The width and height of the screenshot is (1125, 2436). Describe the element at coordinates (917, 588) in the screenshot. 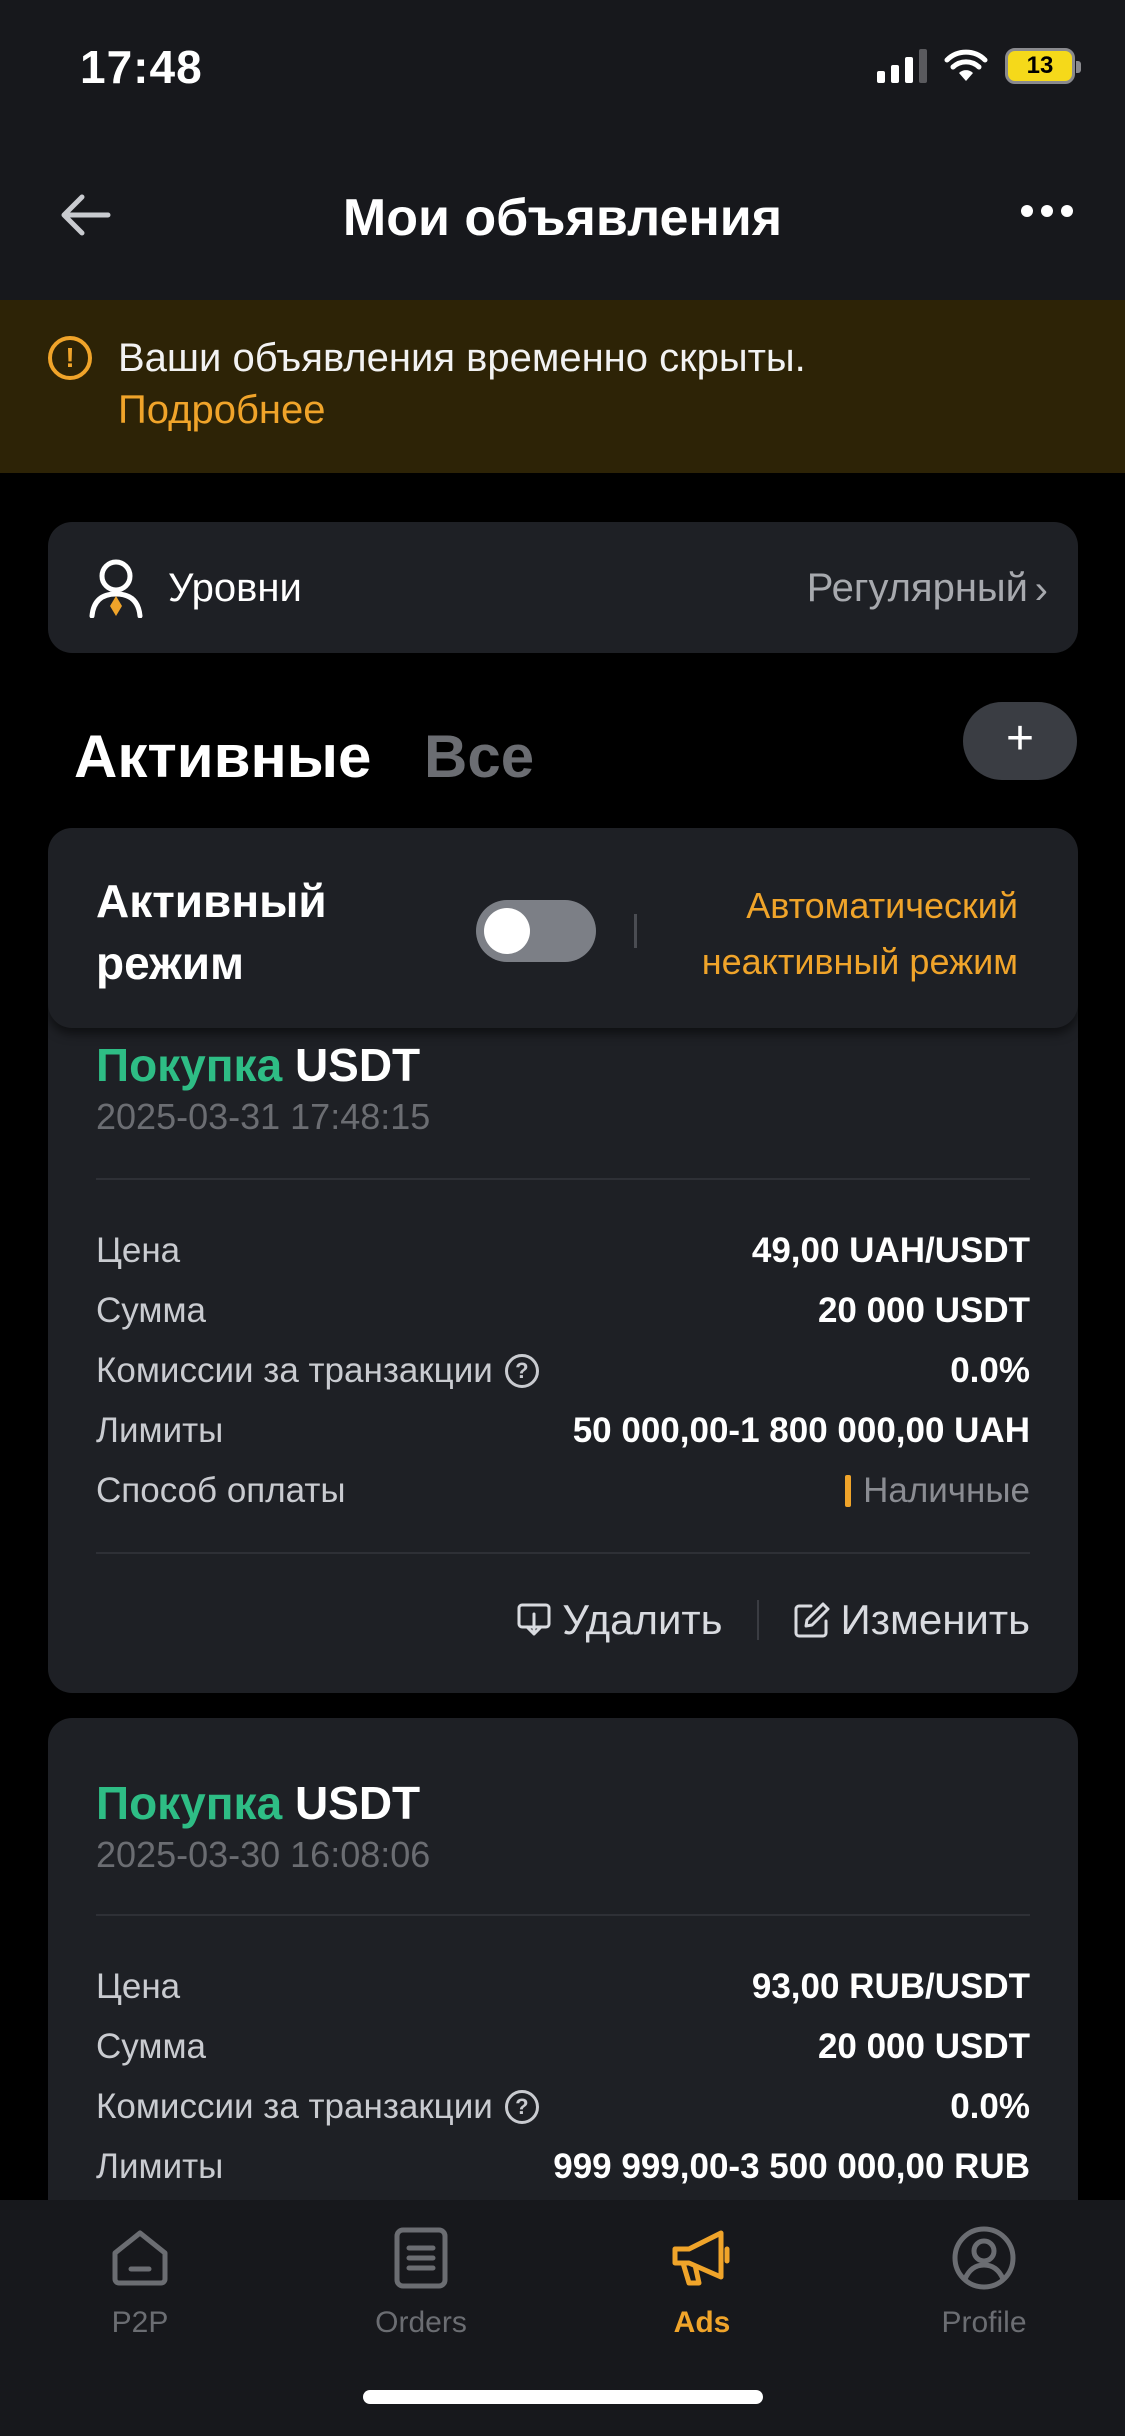

I see `levels-value: Регулярный` at that location.